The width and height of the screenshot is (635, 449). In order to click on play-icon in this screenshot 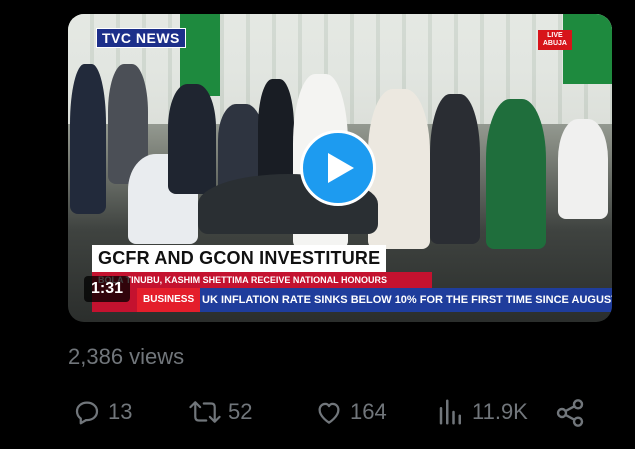, I will do `click(341, 168)`.